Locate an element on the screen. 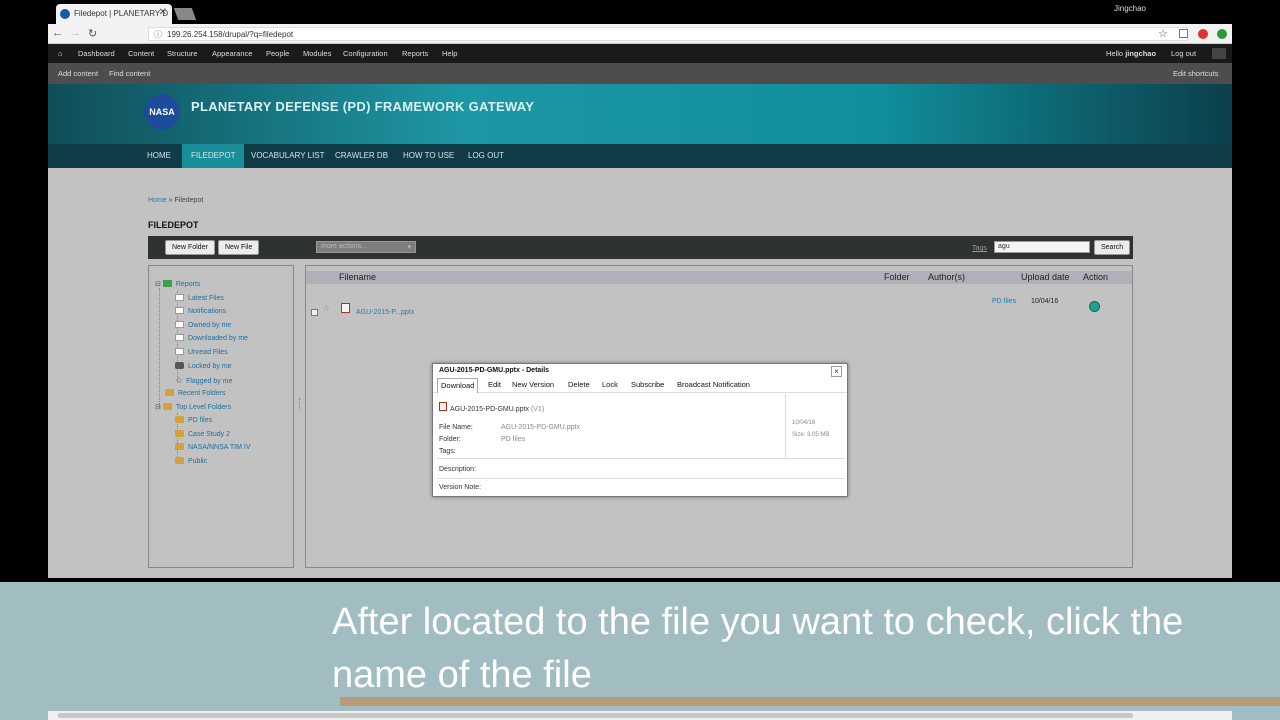 Image resolution: width=1280 pixels, height=720 pixels. browser-tab-strip is located at coordinates (640, 12).